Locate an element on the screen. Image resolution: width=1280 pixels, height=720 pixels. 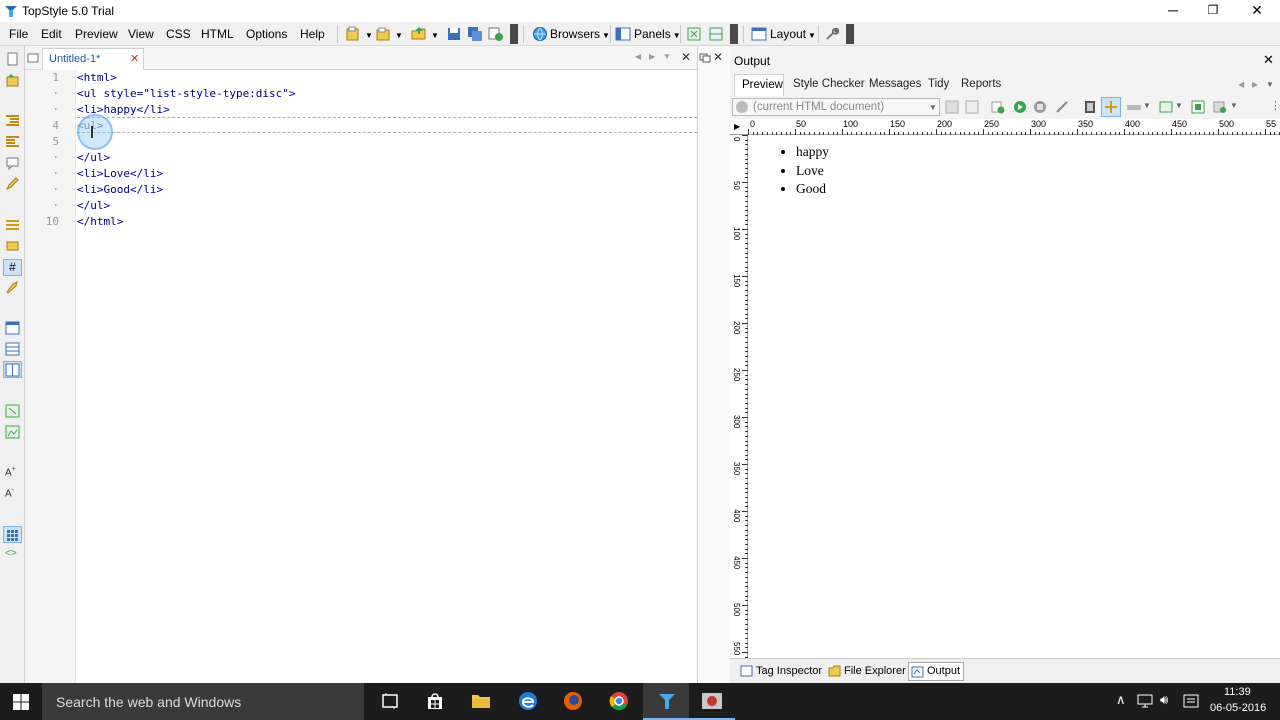
tab-file-explorer: File Explorer is located at coordinates (867, 672).